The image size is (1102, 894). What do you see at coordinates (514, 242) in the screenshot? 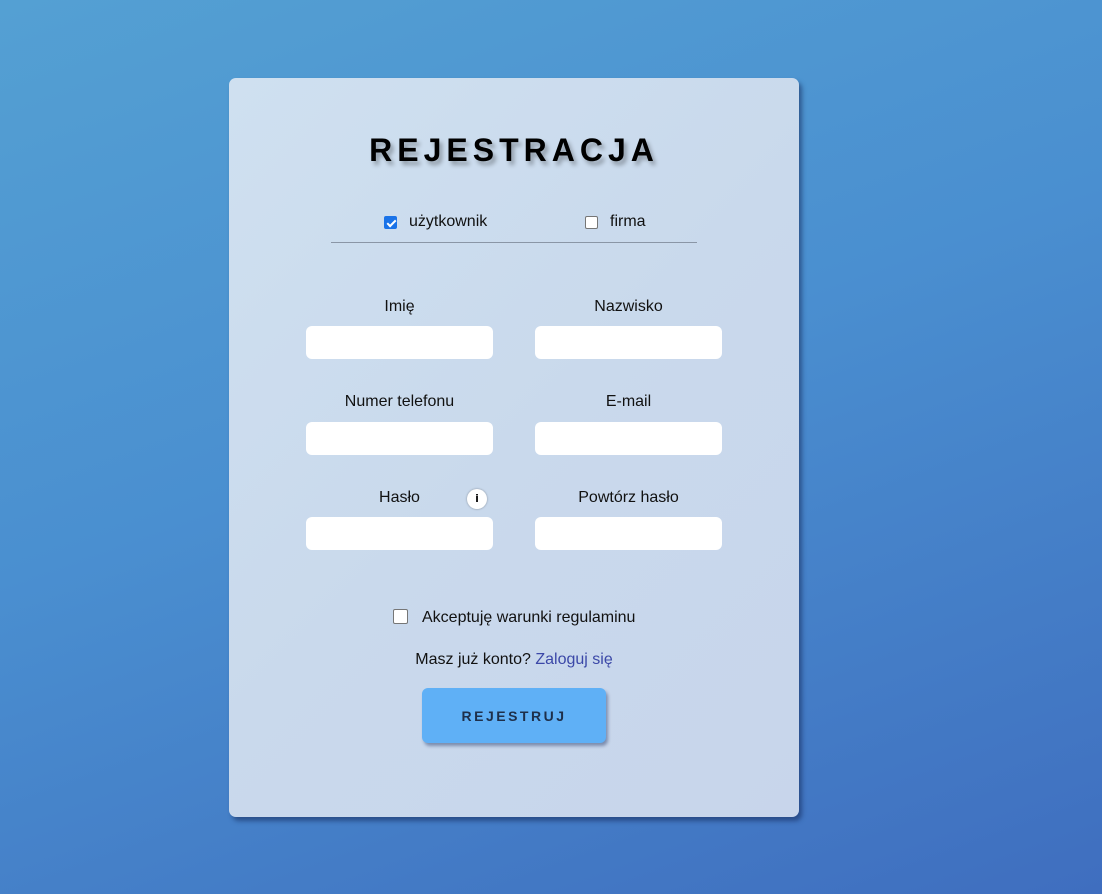
I see `divider` at bounding box center [514, 242].